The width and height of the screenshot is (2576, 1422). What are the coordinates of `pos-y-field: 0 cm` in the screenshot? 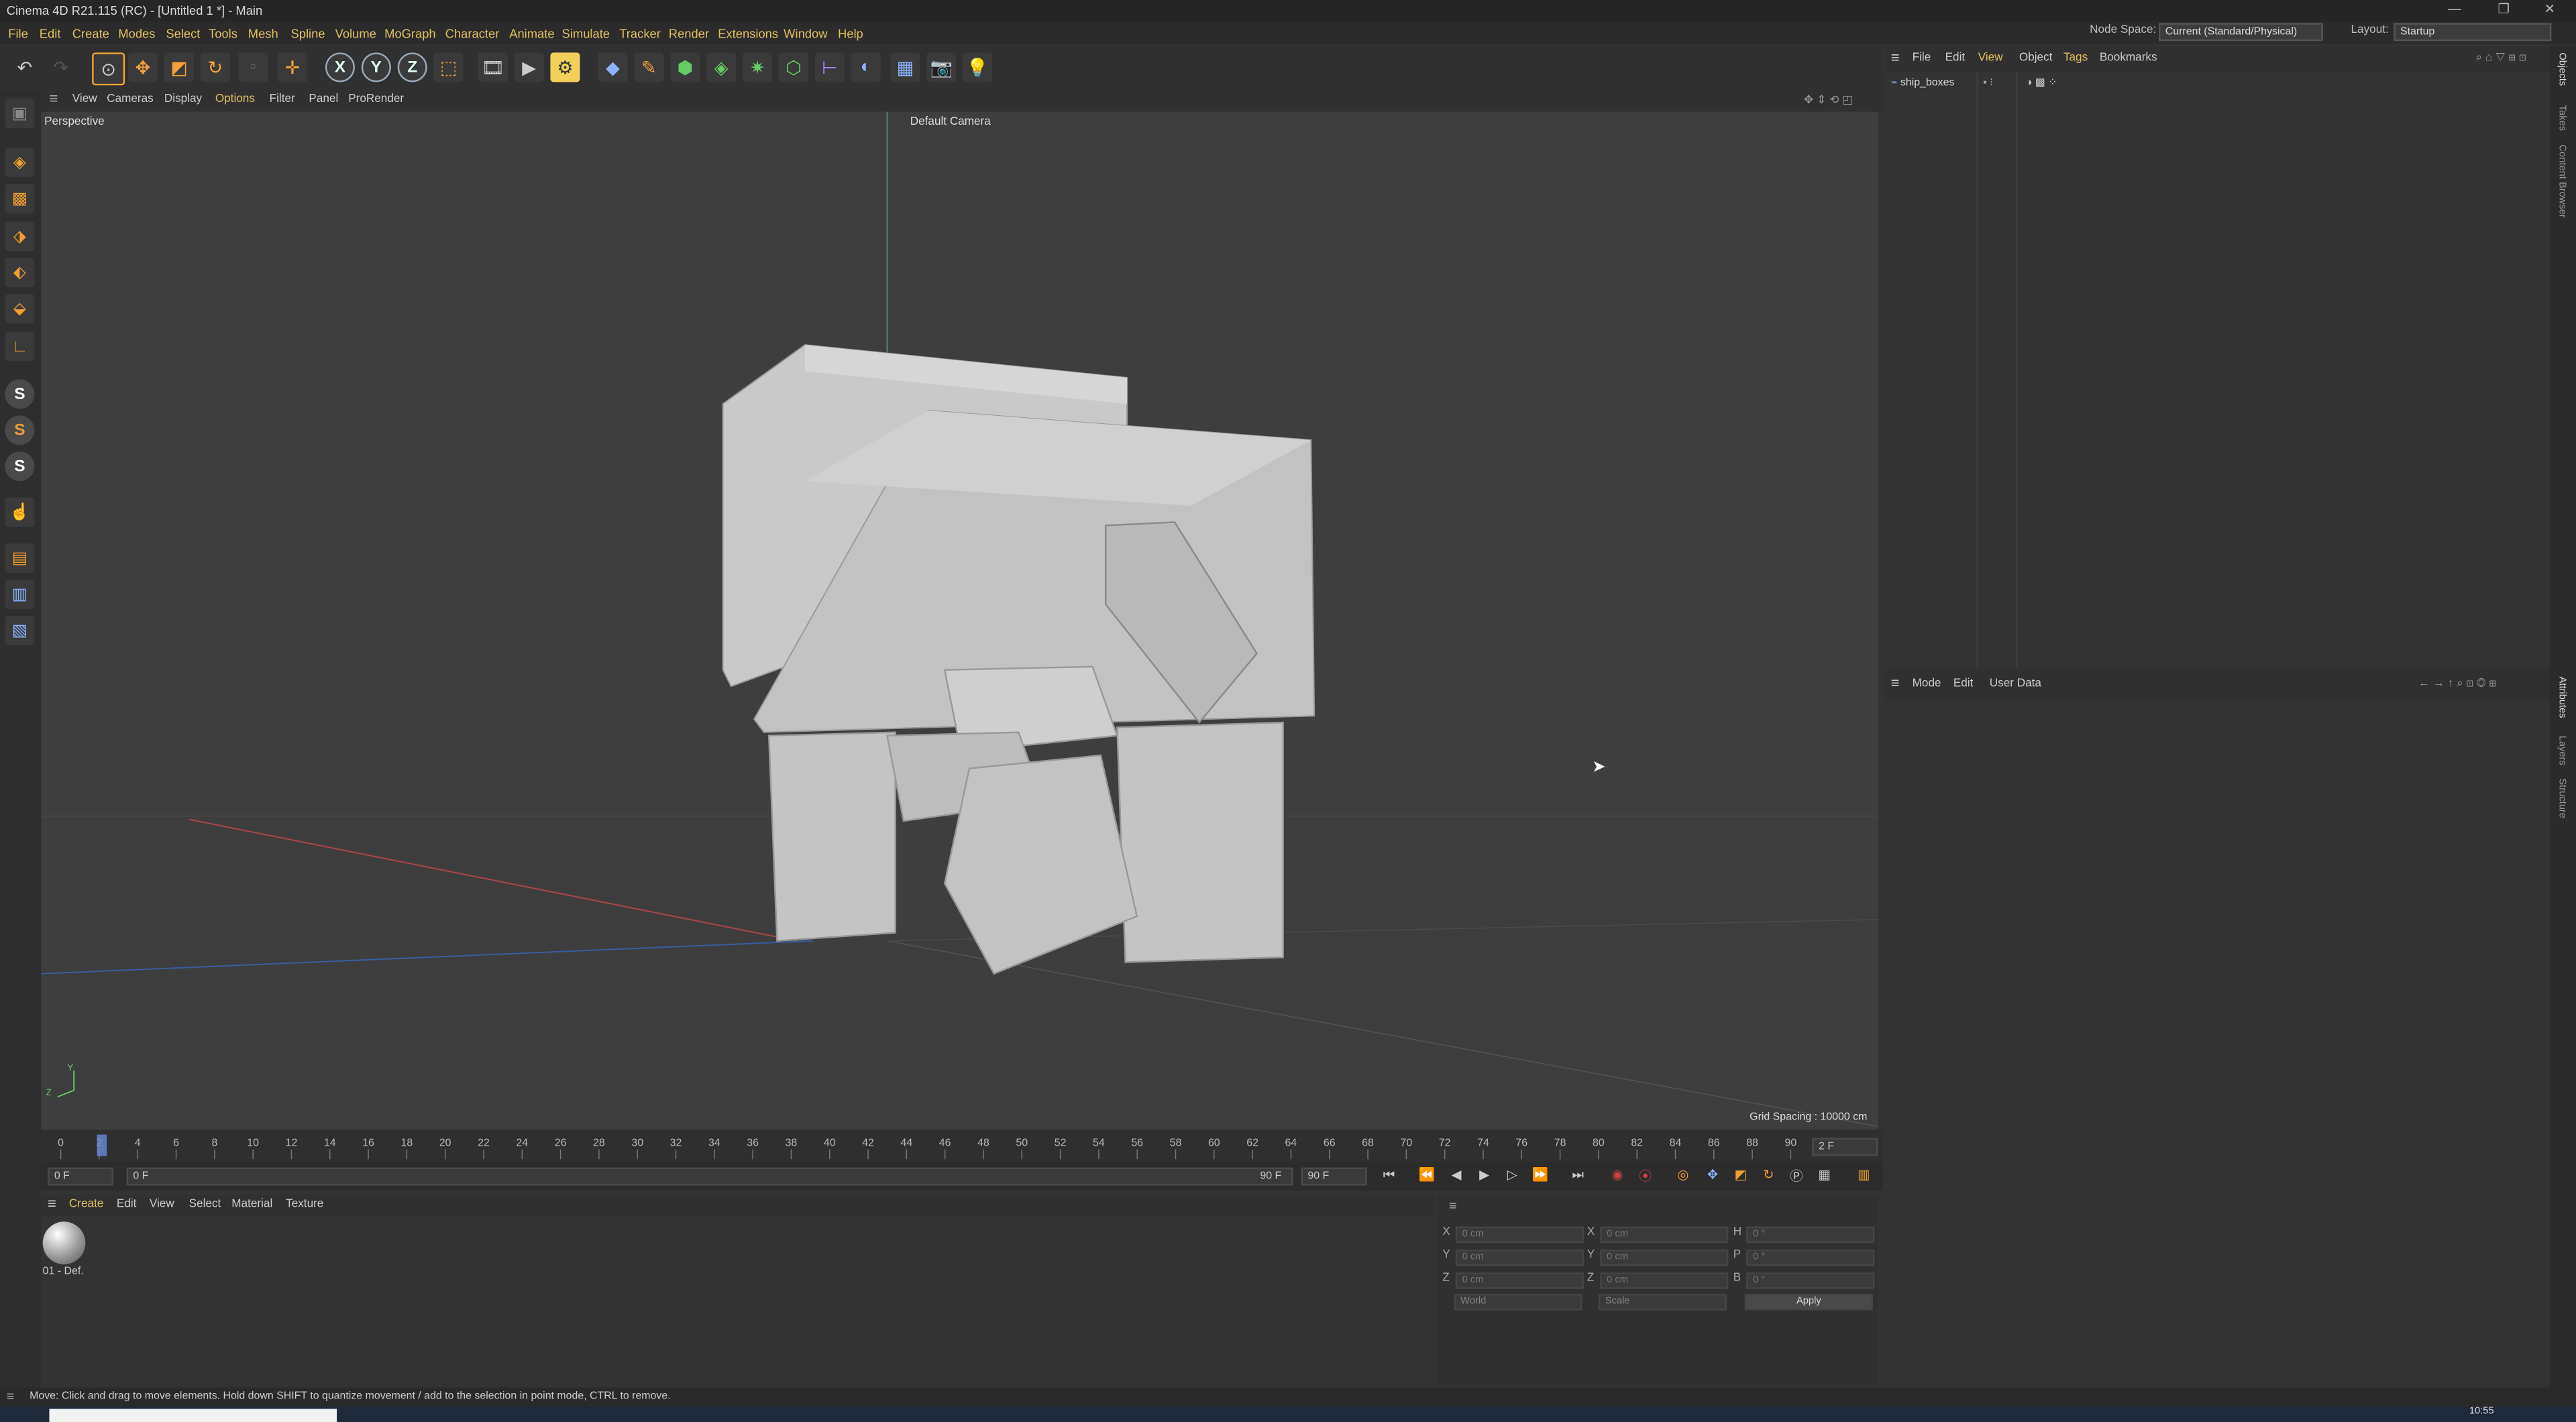 It's located at (1519, 1257).